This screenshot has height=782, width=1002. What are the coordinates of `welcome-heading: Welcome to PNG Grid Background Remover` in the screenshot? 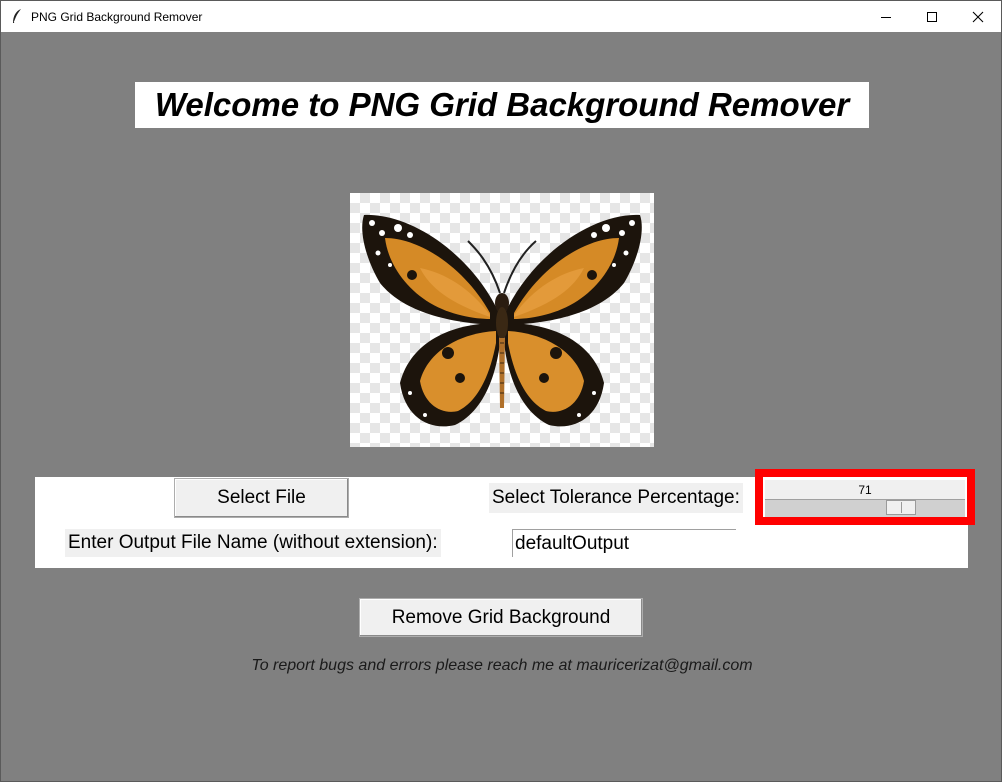 It's located at (502, 104).